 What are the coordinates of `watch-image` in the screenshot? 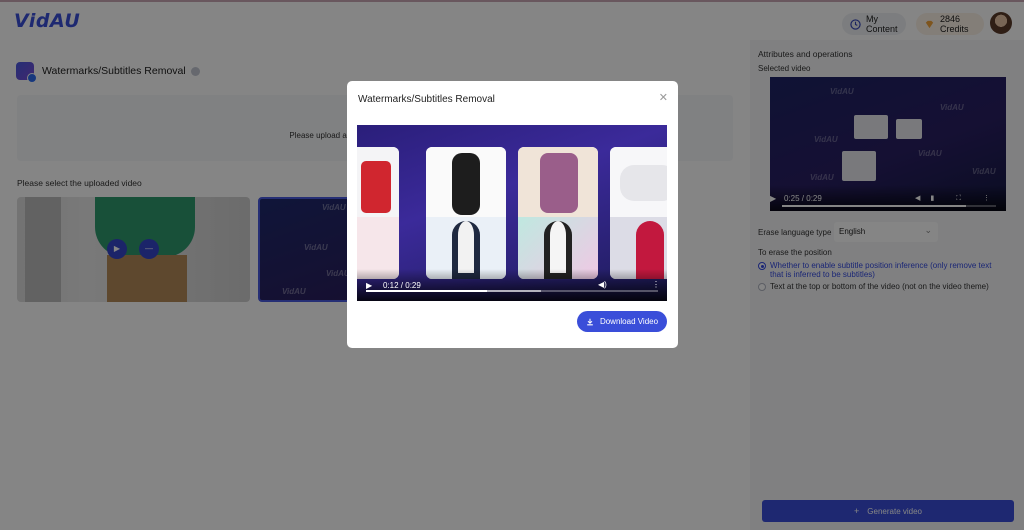 It's located at (466, 184).